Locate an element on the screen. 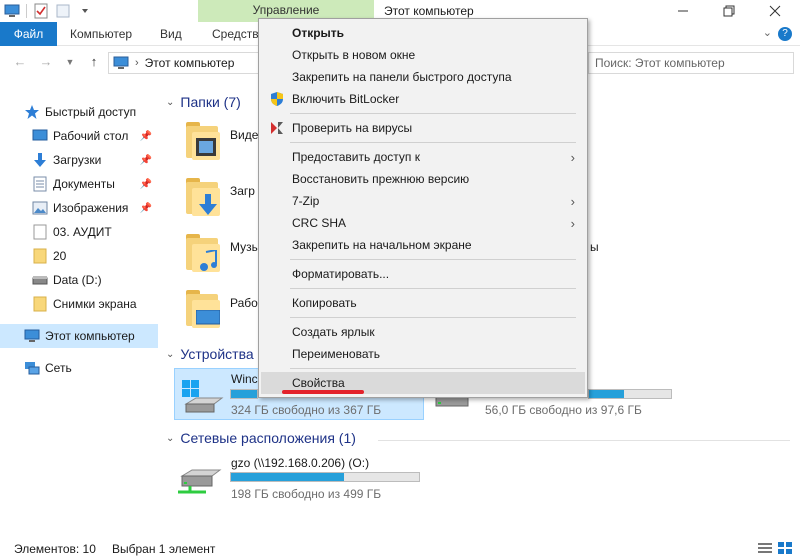  sidebar-item-label: Документы is located at coordinates (84, 184).